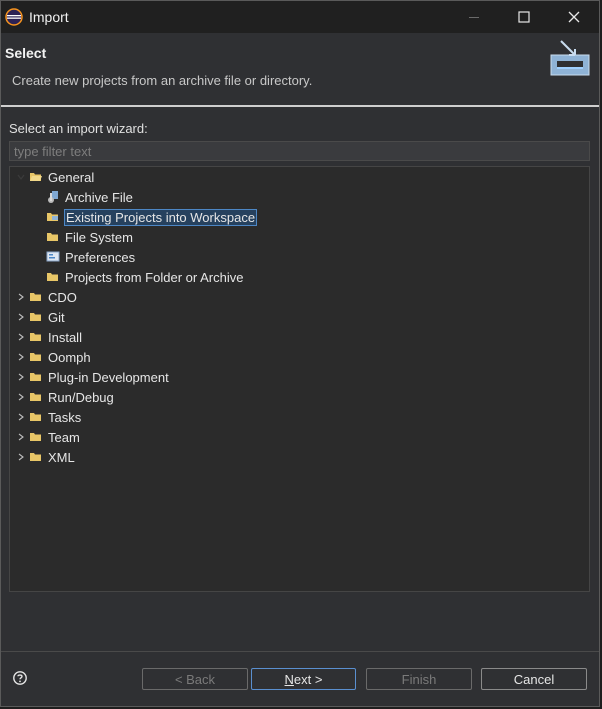 Image resolution: width=602 pixels, height=709 pixels. Describe the element at coordinates (49, 17) in the screenshot. I see `window-title: Import` at that location.